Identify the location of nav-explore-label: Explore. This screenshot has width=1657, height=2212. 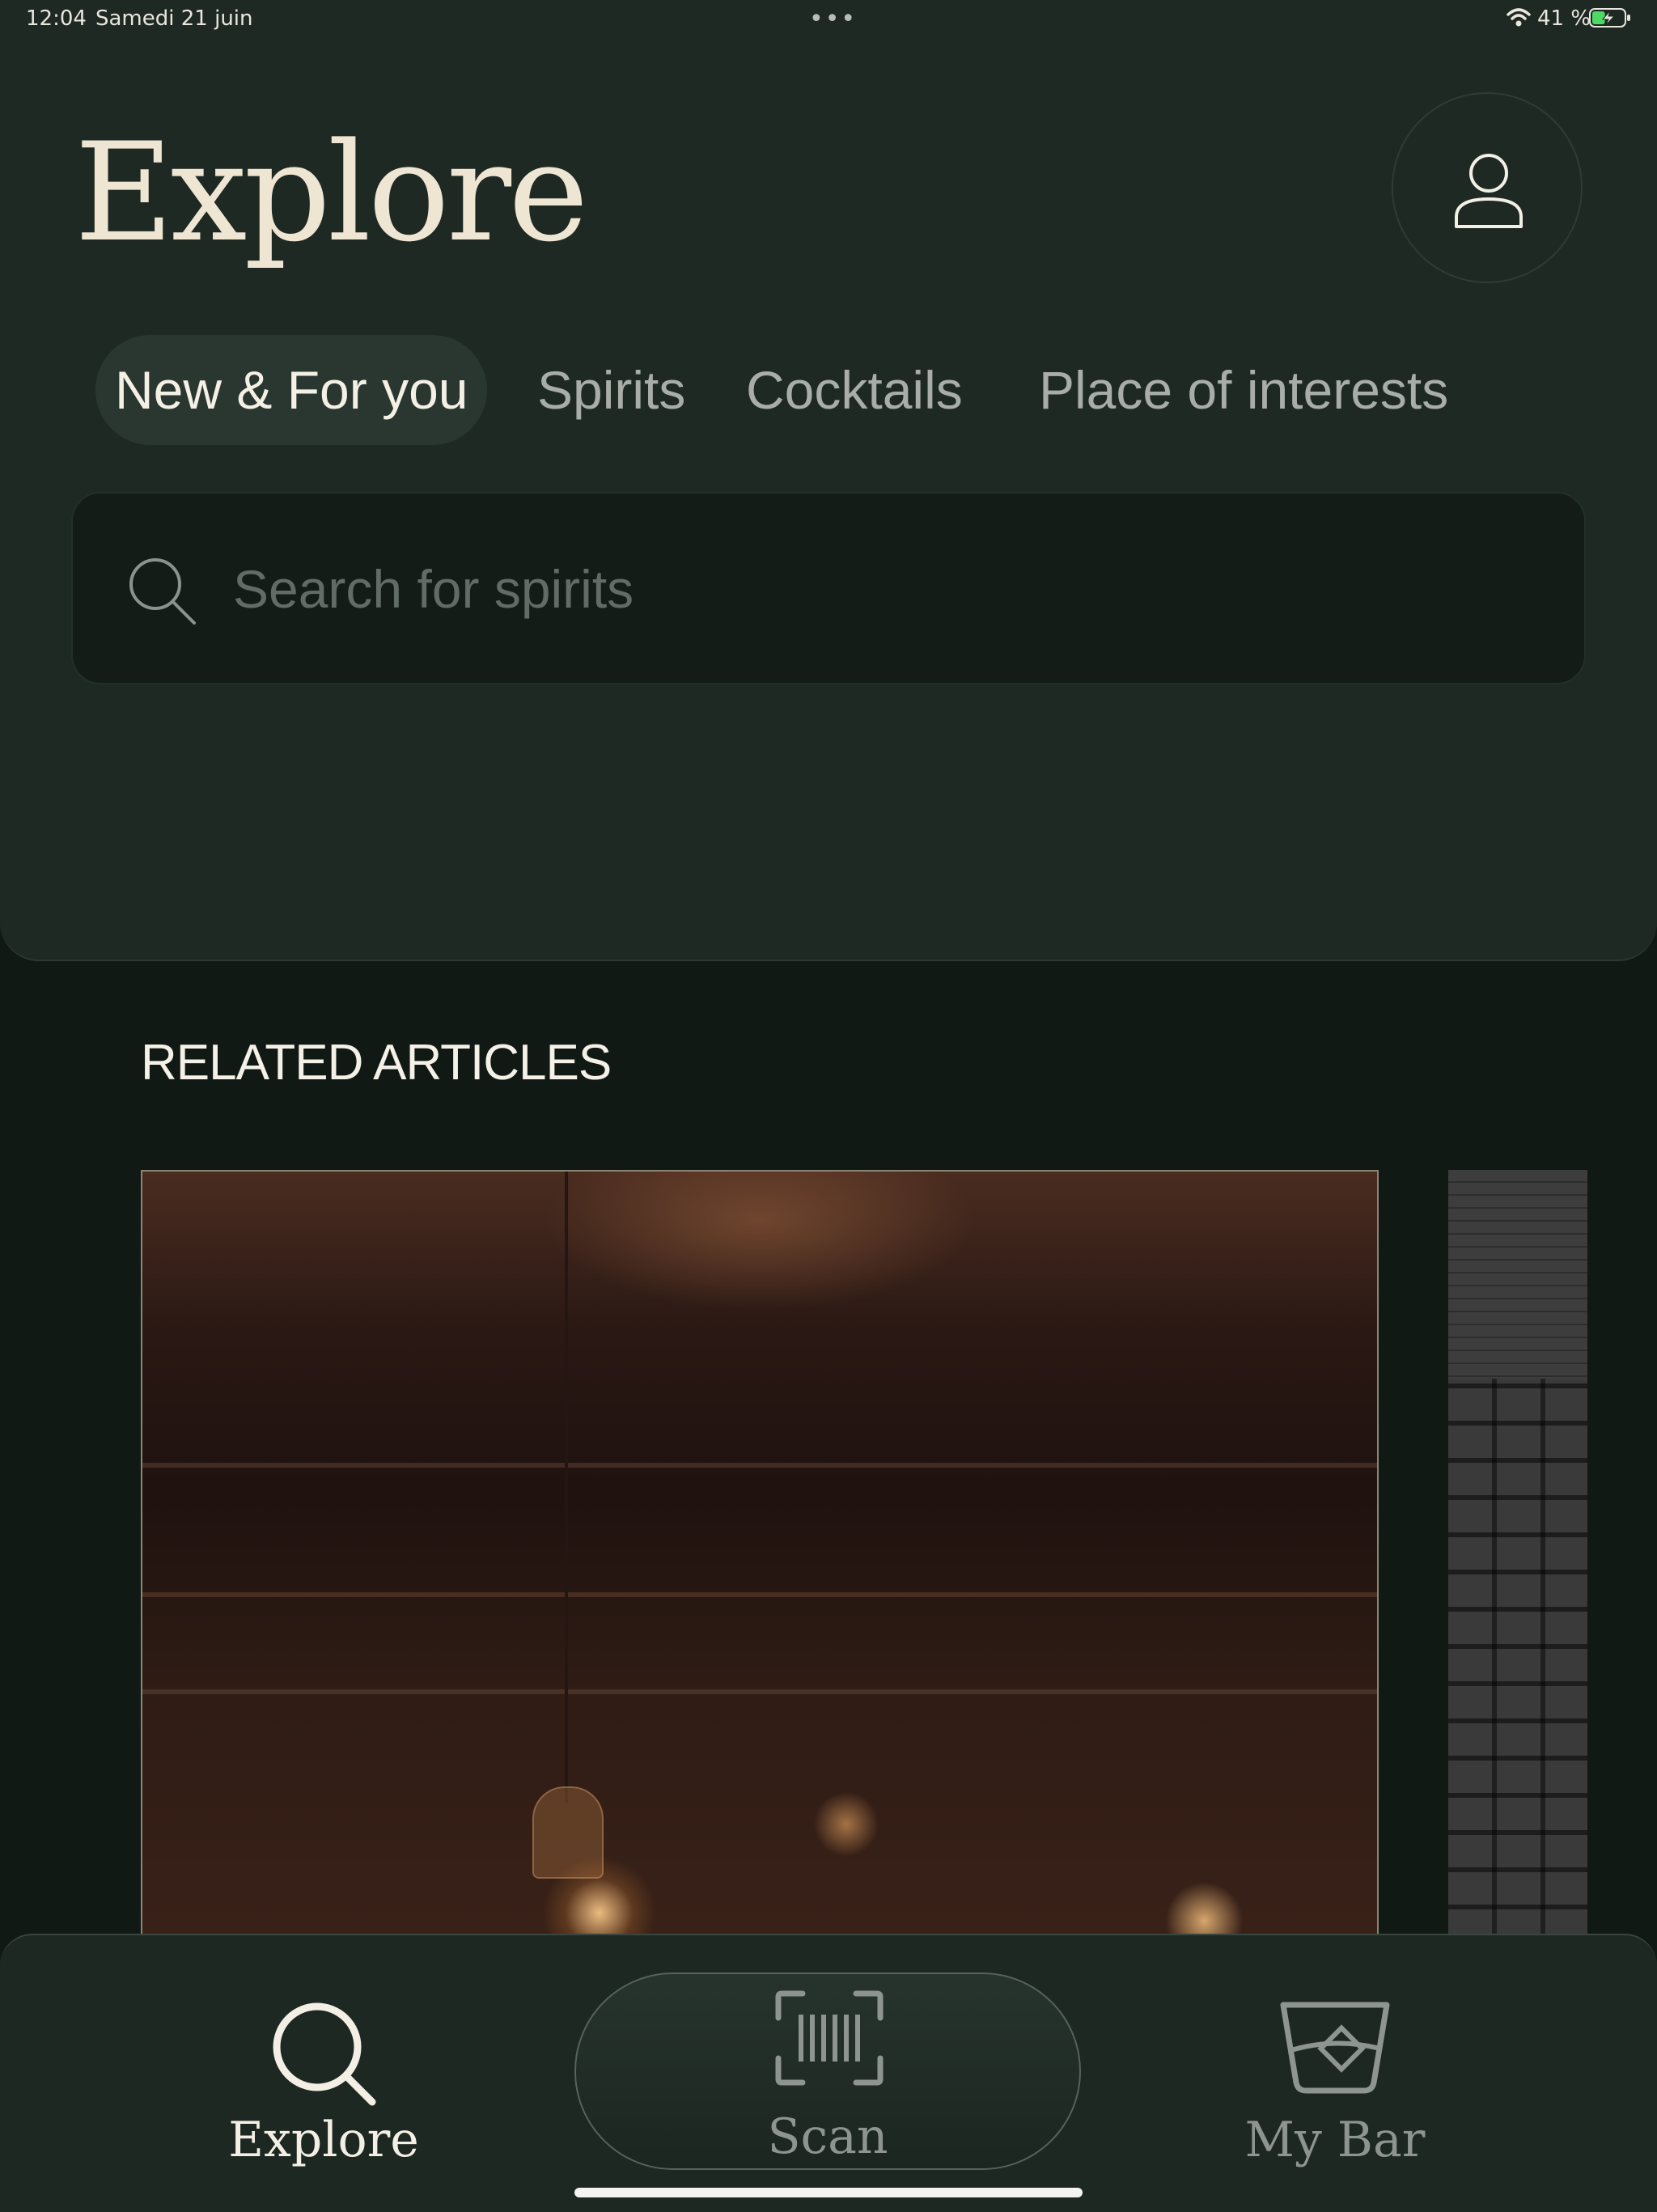
(323, 2140).